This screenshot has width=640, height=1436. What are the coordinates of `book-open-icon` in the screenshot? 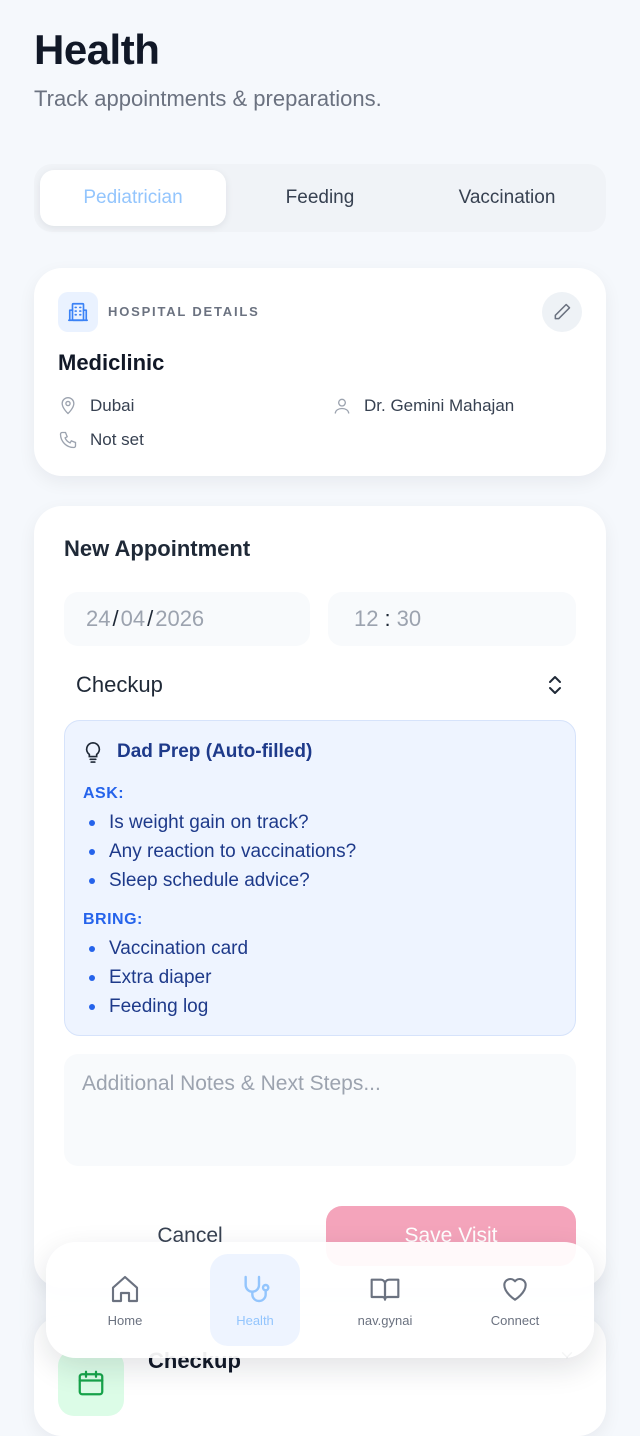 It's located at (385, 1289).